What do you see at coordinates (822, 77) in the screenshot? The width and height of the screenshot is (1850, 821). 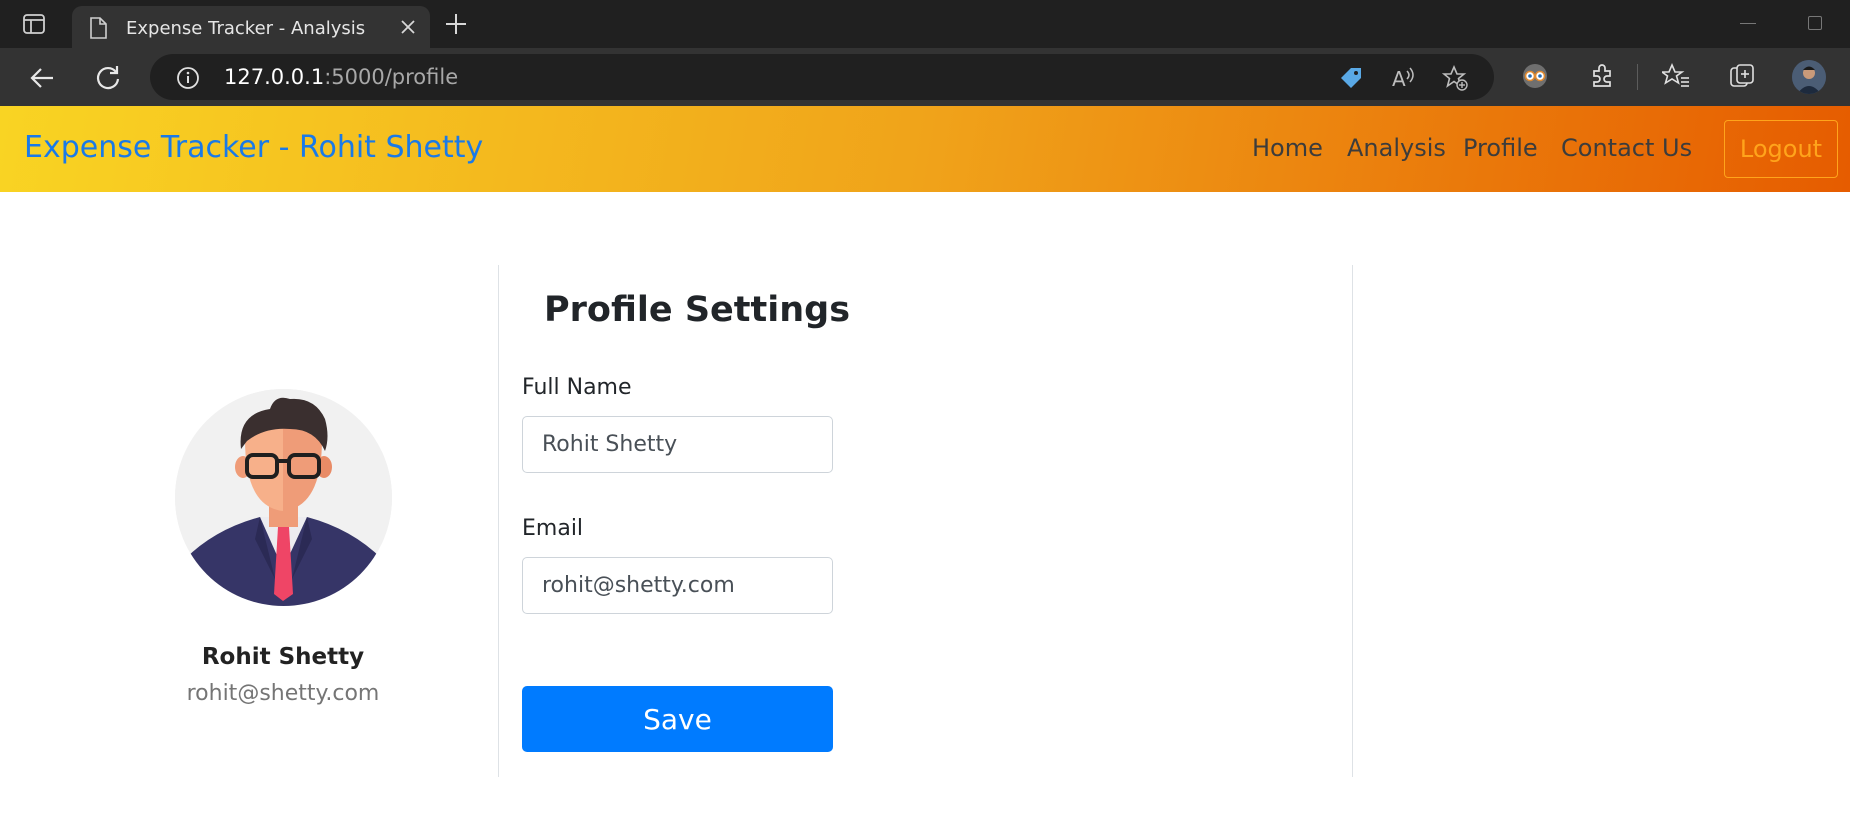 I see `address-bar: 127.0.0.1:5000/profile A` at bounding box center [822, 77].